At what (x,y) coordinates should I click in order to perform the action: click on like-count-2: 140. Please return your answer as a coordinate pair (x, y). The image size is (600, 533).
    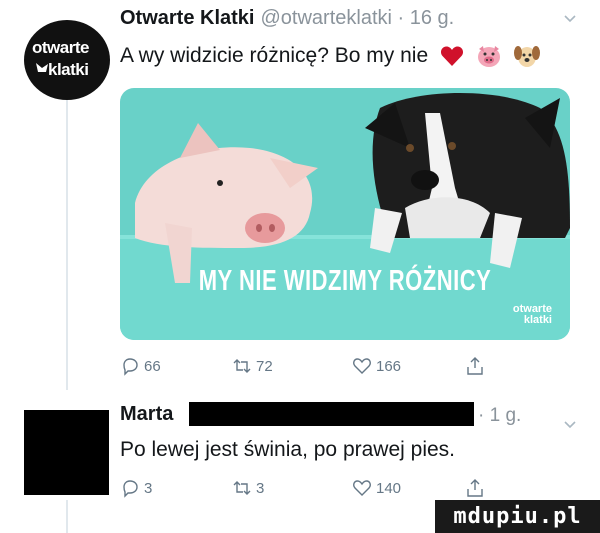
    Looking at the image, I should click on (389, 488).